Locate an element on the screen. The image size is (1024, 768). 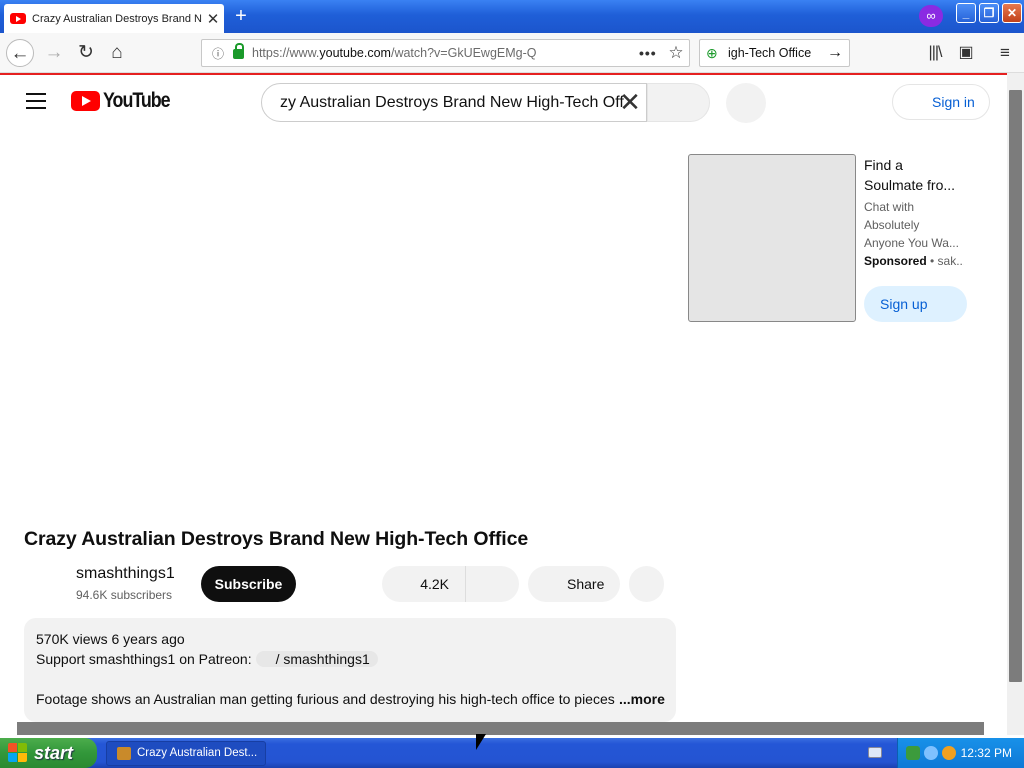
views-and-date: 570K views 6 years ago is located at coordinates (110, 639).